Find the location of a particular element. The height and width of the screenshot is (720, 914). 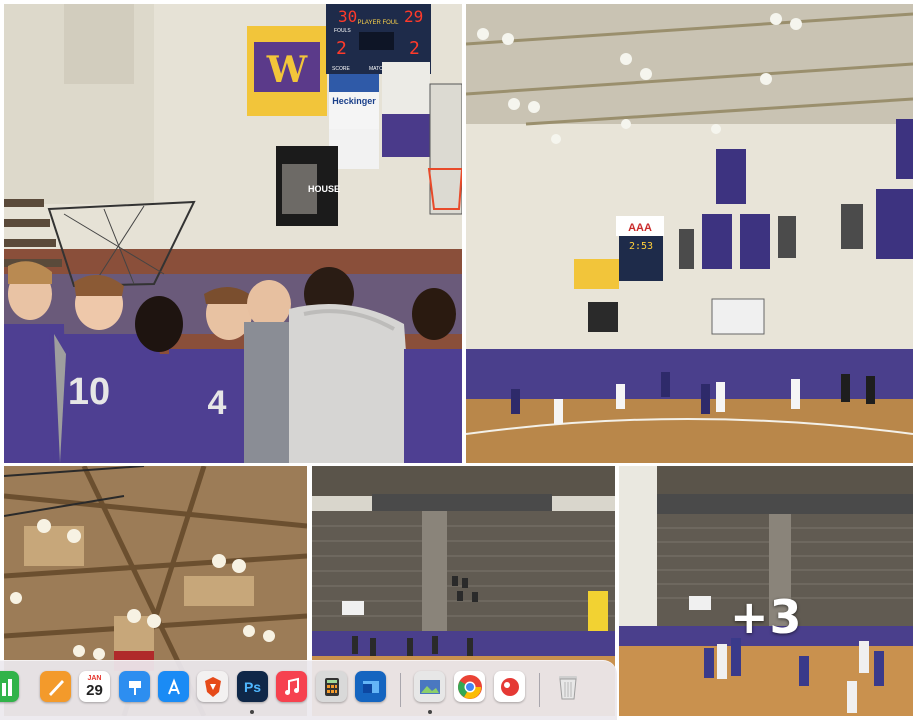

calendar-day: 29 is located at coordinates (94, 690).